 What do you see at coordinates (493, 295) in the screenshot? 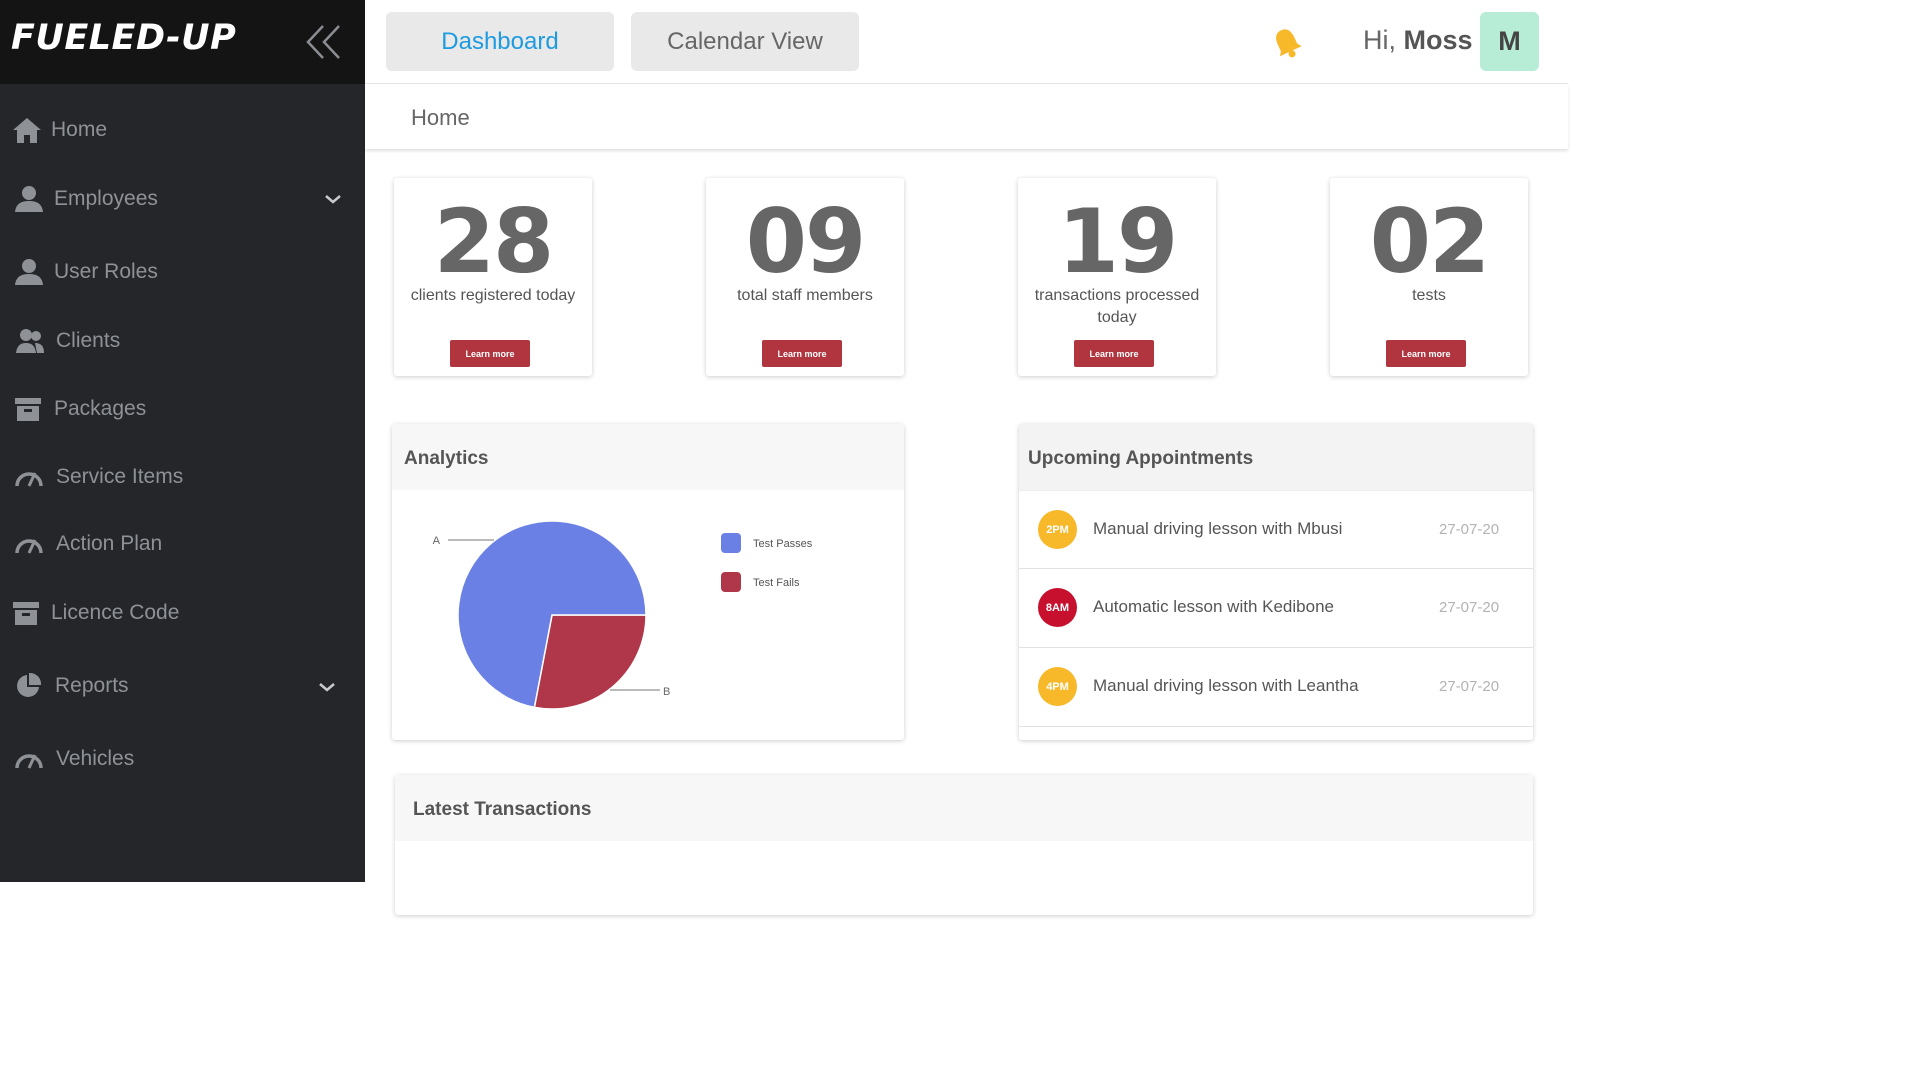
I see `stat-label: clients registered today` at bounding box center [493, 295].